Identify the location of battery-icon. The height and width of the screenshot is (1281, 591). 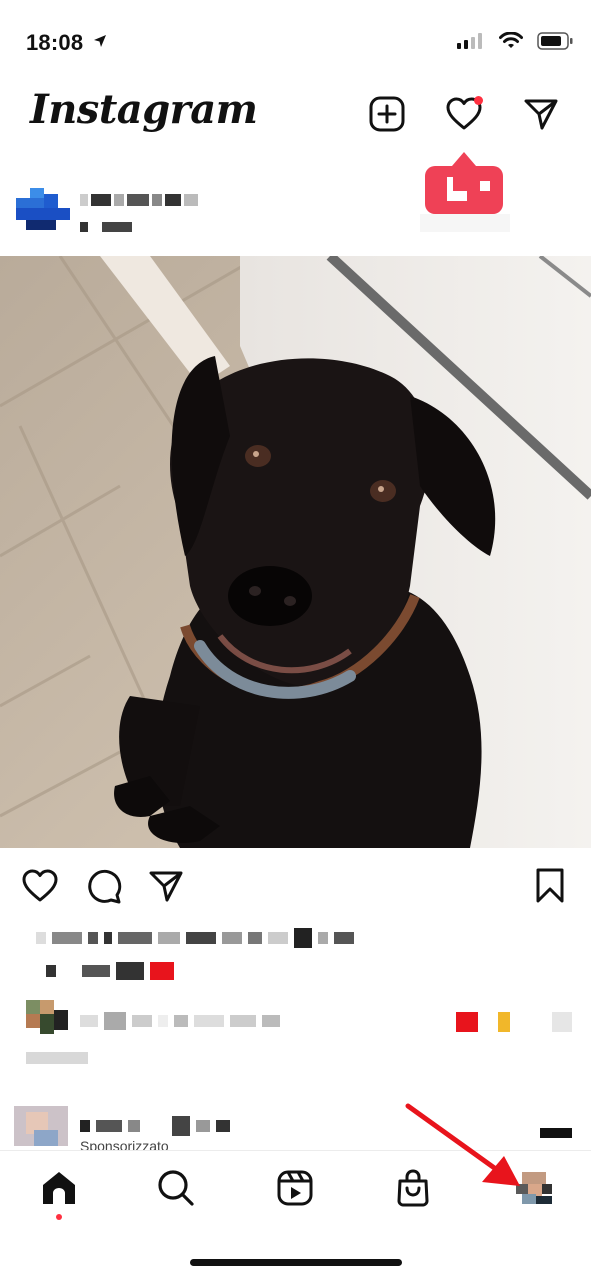
(555, 41).